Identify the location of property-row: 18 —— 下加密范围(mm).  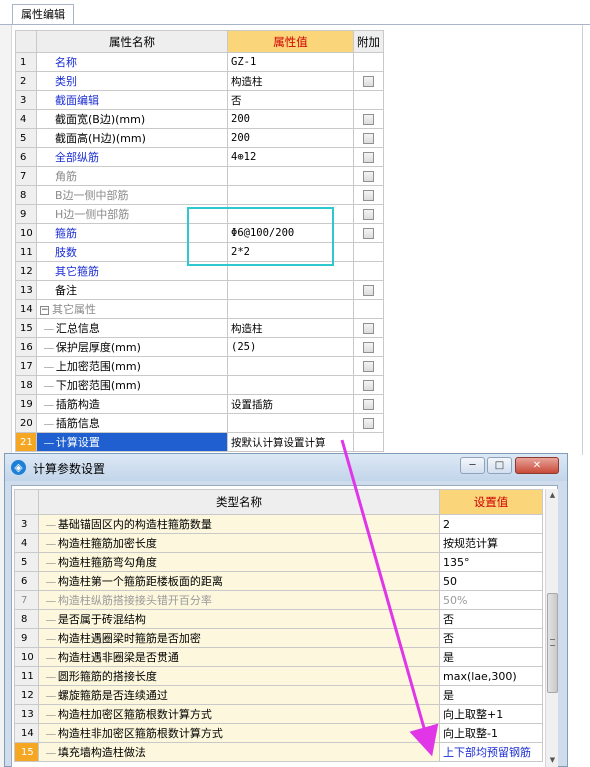
(199, 385).